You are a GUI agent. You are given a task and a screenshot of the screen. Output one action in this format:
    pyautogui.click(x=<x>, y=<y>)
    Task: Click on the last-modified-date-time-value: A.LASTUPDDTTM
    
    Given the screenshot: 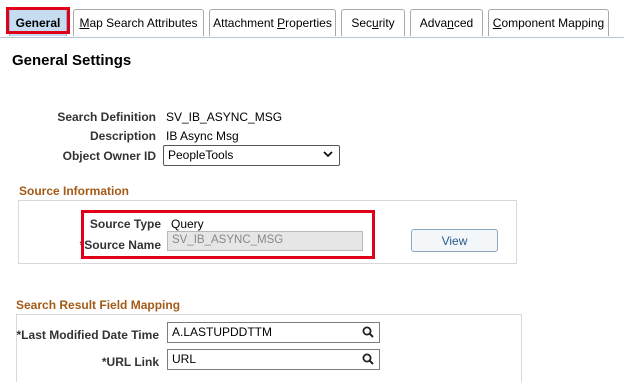 What is the action you would take?
    pyautogui.click(x=222, y=332)
    